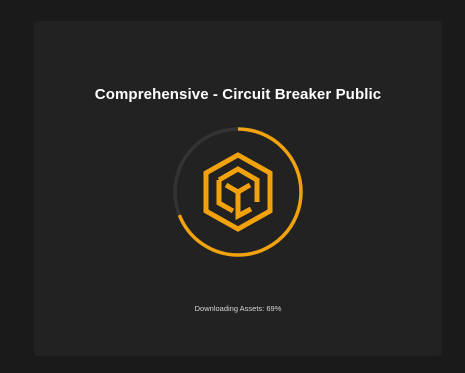  I want to click on download-status-text: Downloading Assets: 69%, so click(238, 308).